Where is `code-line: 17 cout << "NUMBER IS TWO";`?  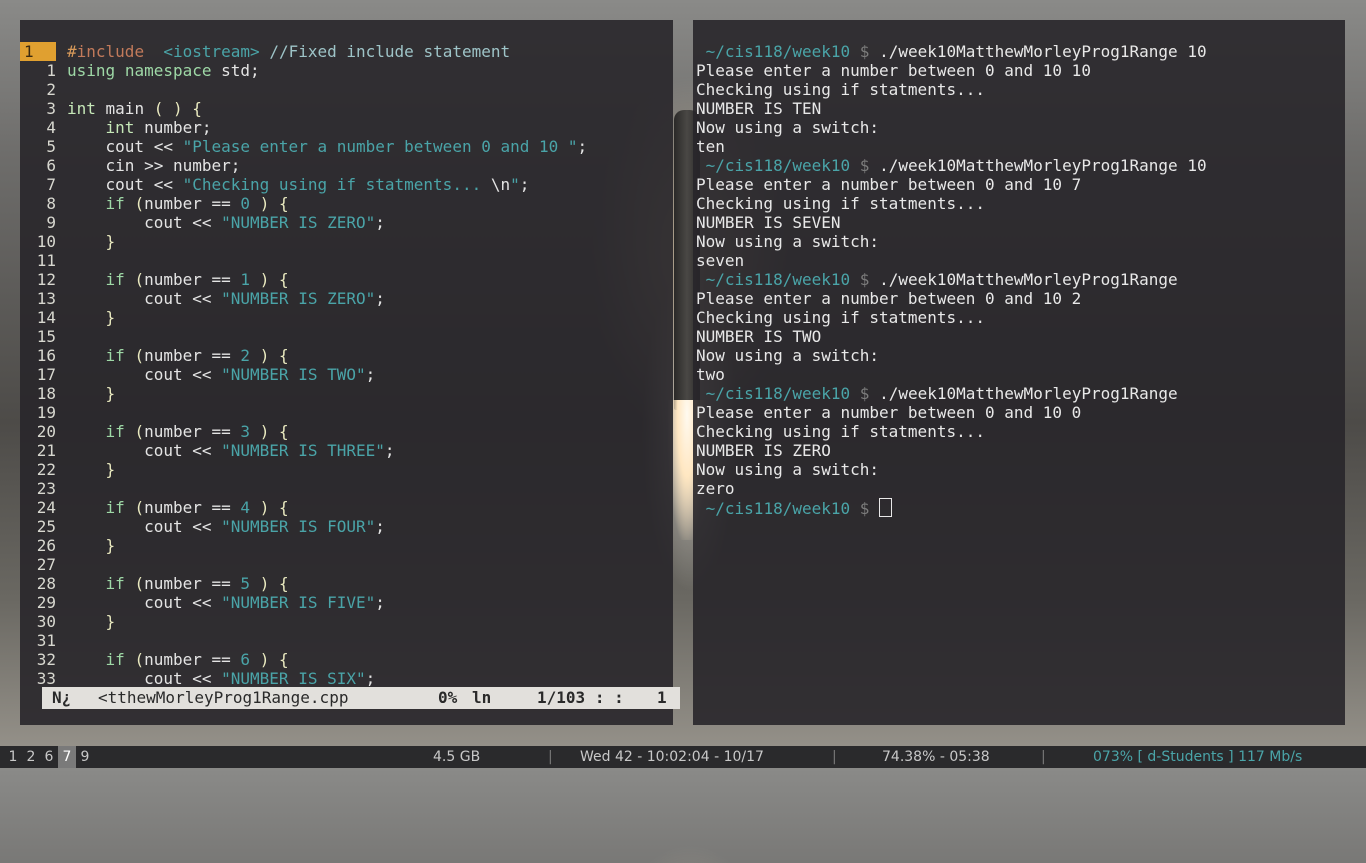 code-line: 17 cout << "NUMBER IS TWO"; is located at coordinates (346, 374).